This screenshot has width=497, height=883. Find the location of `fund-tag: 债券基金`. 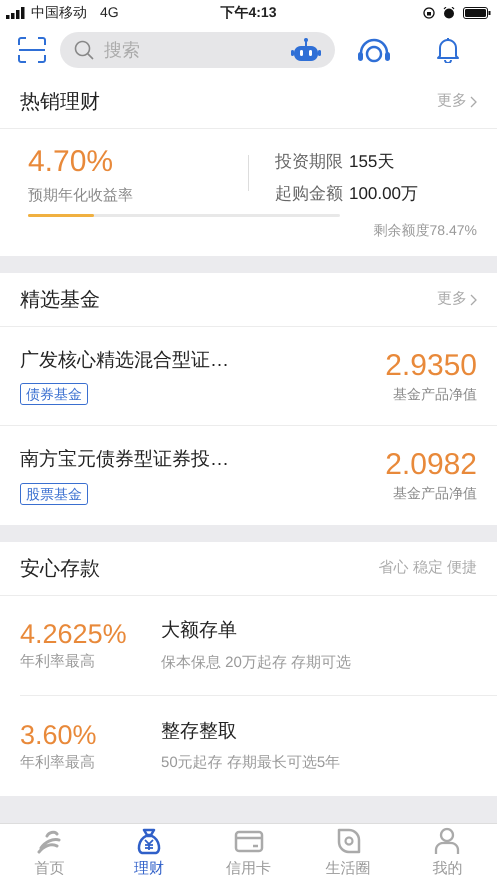

fund-tag: 债券基金 is located at coordinates (54, 394).